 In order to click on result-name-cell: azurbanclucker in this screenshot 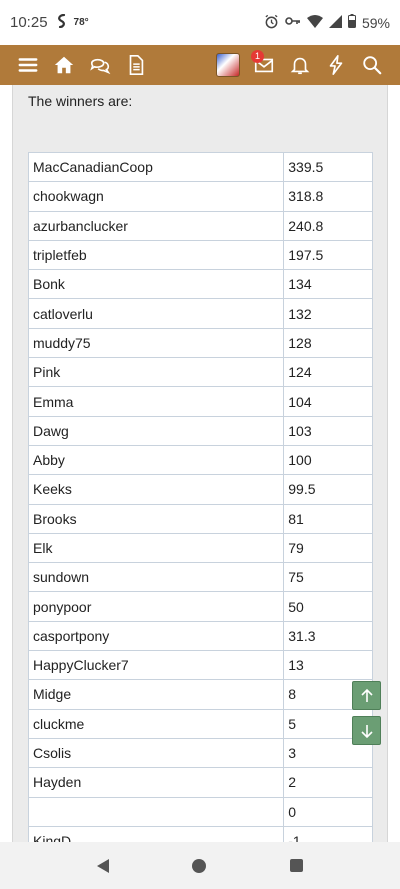, I will do `click(156, 225)`.